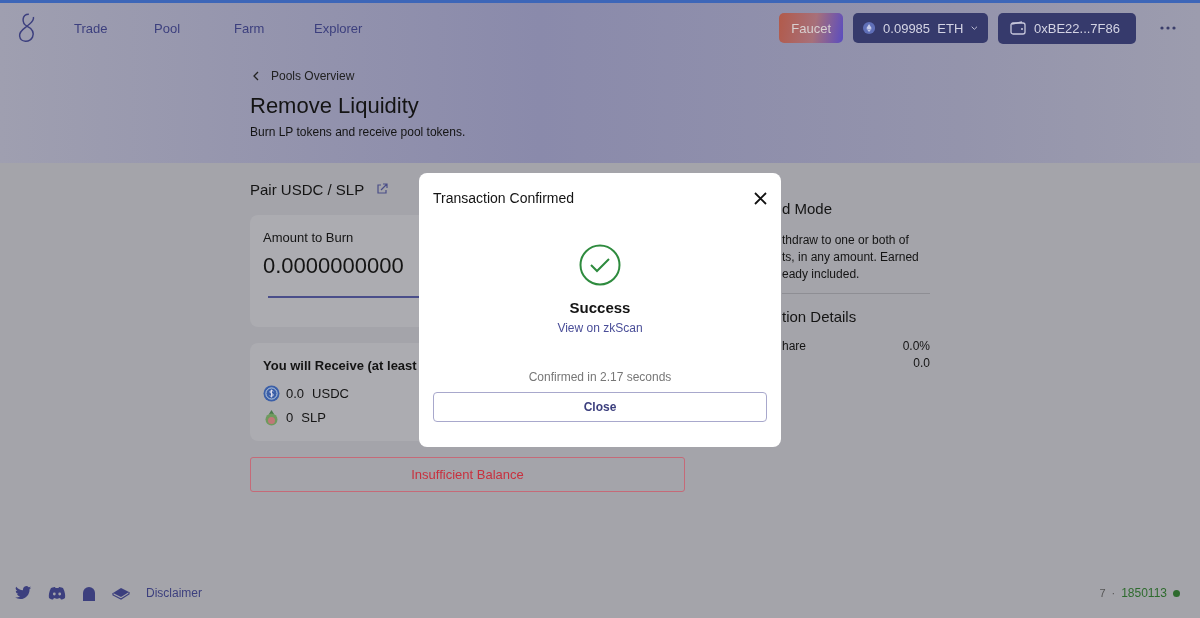  I want to click on detail-value: 0.0, so click(921, 362).